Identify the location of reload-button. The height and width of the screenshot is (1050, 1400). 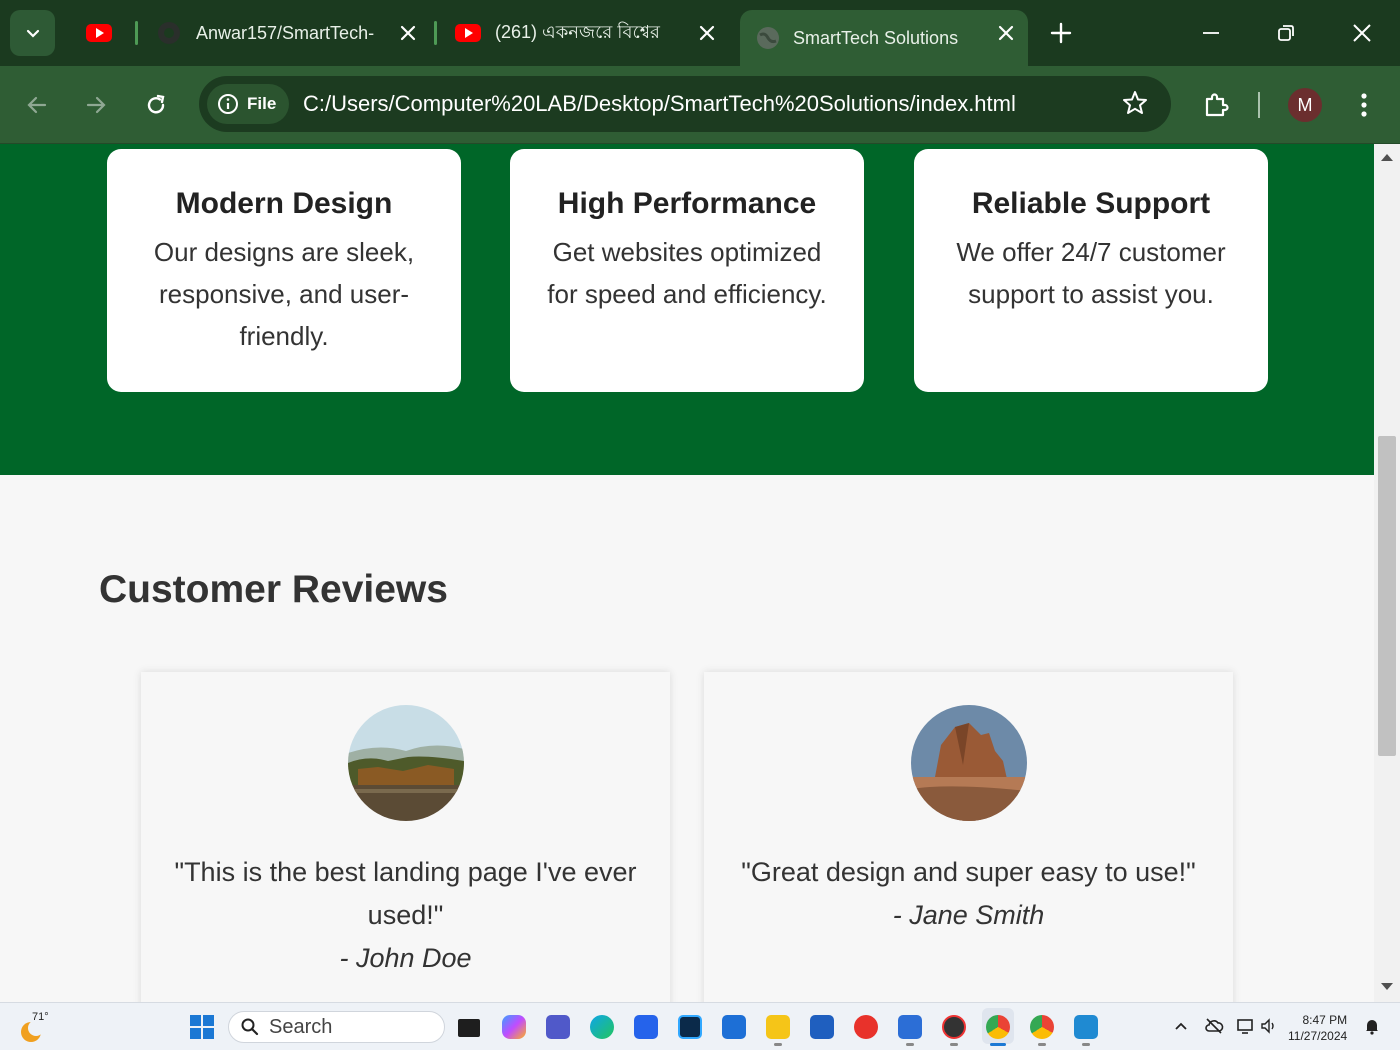
(156, 105).